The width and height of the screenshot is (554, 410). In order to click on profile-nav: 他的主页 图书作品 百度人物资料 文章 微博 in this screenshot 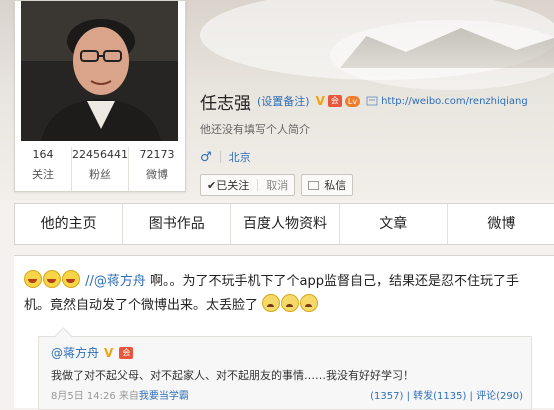, I will do `click(284, 224)`.